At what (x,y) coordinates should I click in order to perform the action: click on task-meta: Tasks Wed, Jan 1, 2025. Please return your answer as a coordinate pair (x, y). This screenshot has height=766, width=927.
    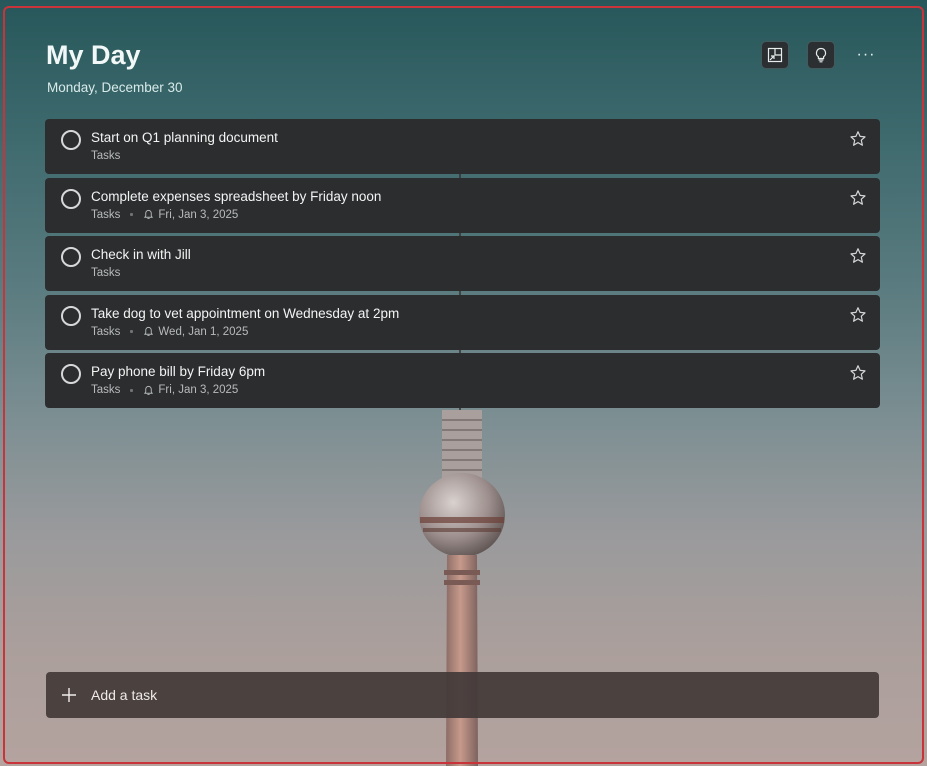
    Looking at the image, I should click on (169, 332).